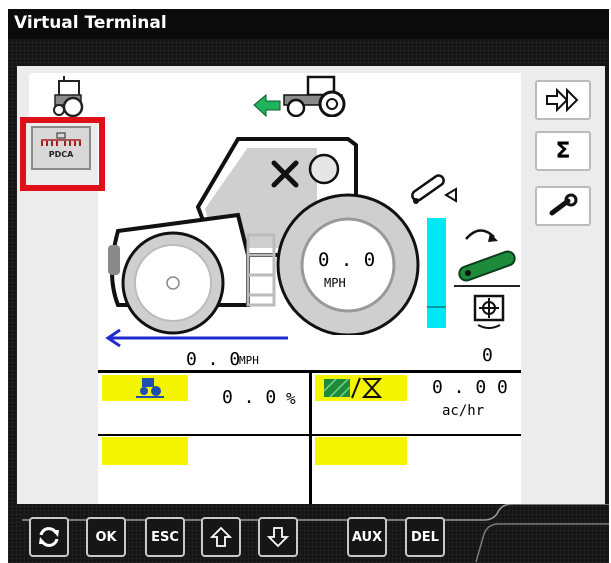  I want to click on pto-level-bar, so click(436, 273).